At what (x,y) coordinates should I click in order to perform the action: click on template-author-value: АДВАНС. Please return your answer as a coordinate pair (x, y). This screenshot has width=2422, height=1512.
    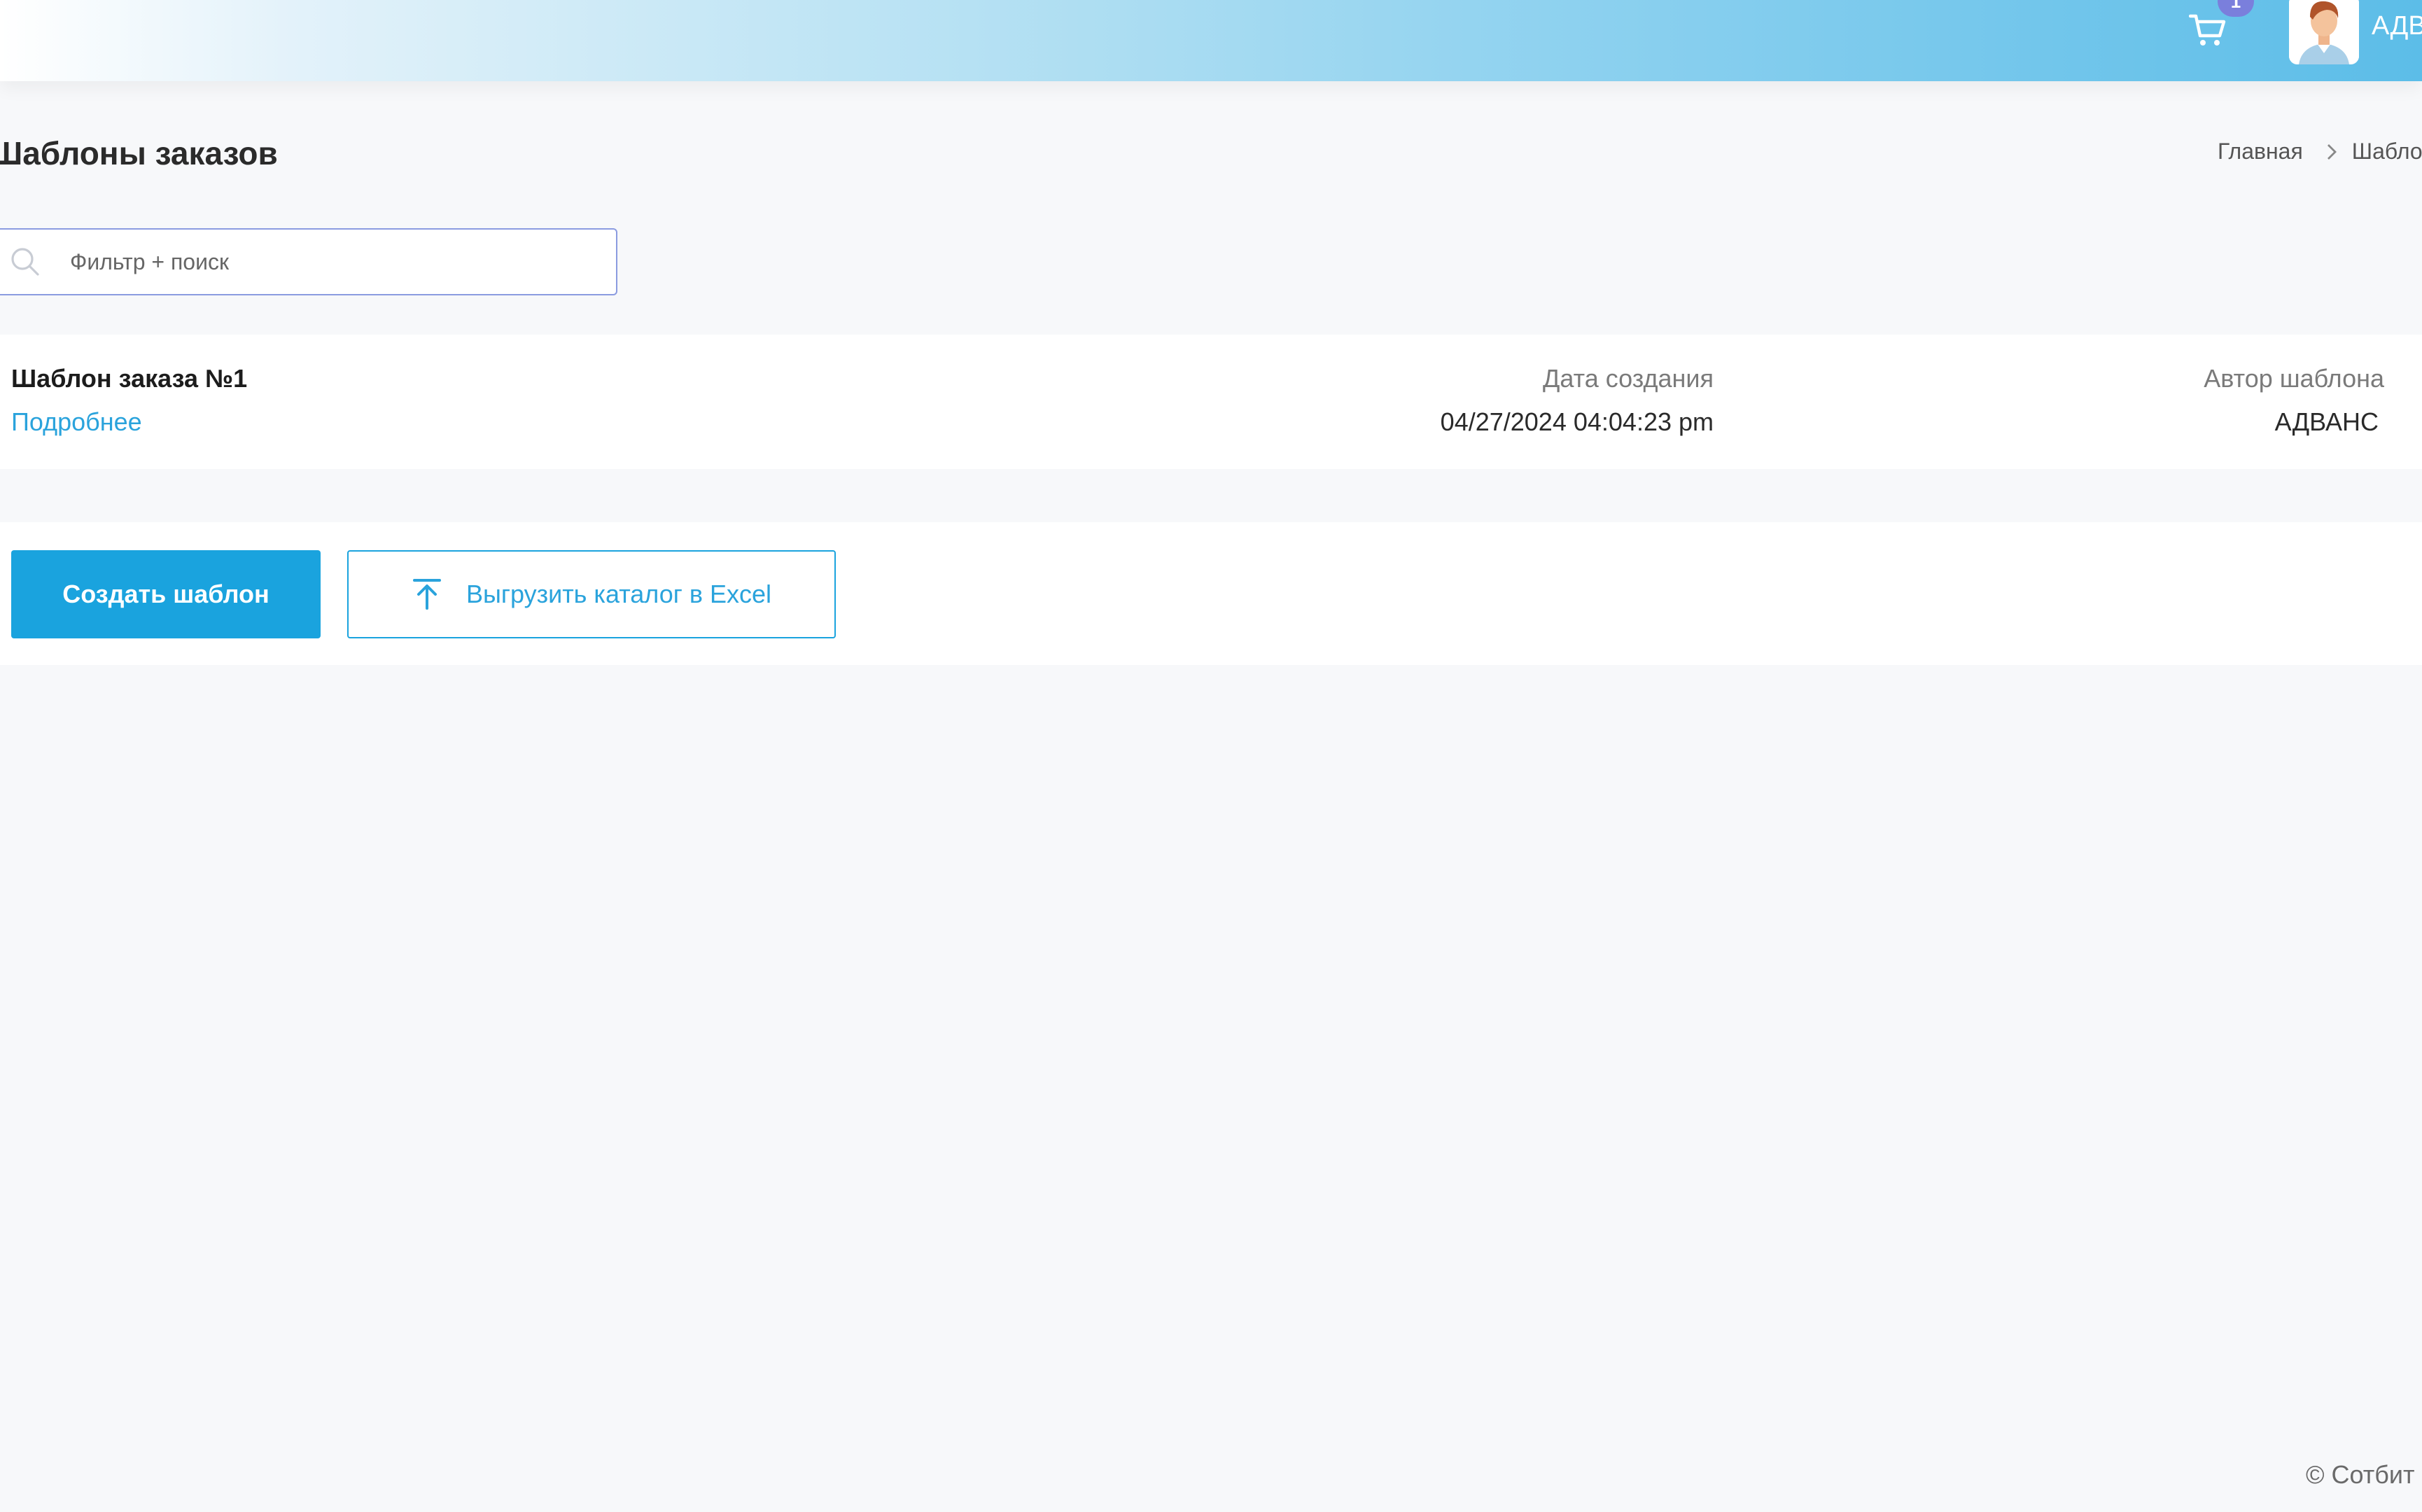
    Looking at the image, I should click on (2326, 421).